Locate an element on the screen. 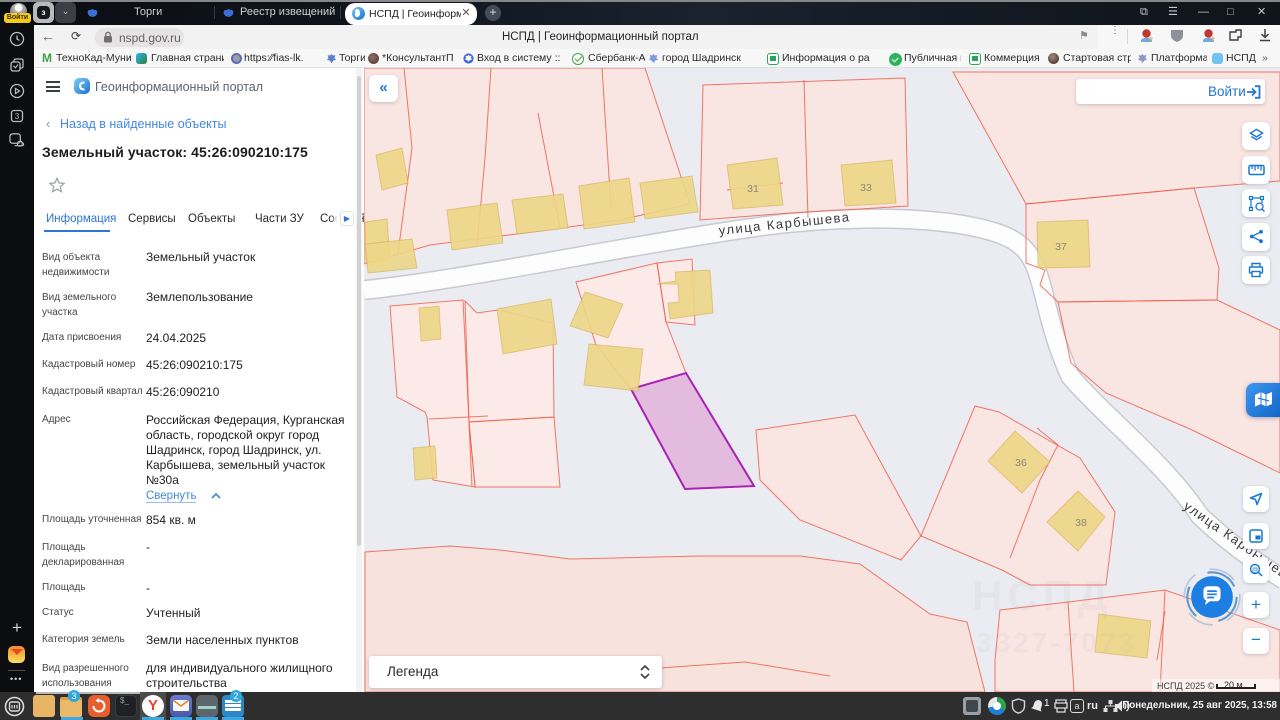 This screenshot has width=1280, height=720. svg-text: НСПД is located at coordinates (1042, 595).